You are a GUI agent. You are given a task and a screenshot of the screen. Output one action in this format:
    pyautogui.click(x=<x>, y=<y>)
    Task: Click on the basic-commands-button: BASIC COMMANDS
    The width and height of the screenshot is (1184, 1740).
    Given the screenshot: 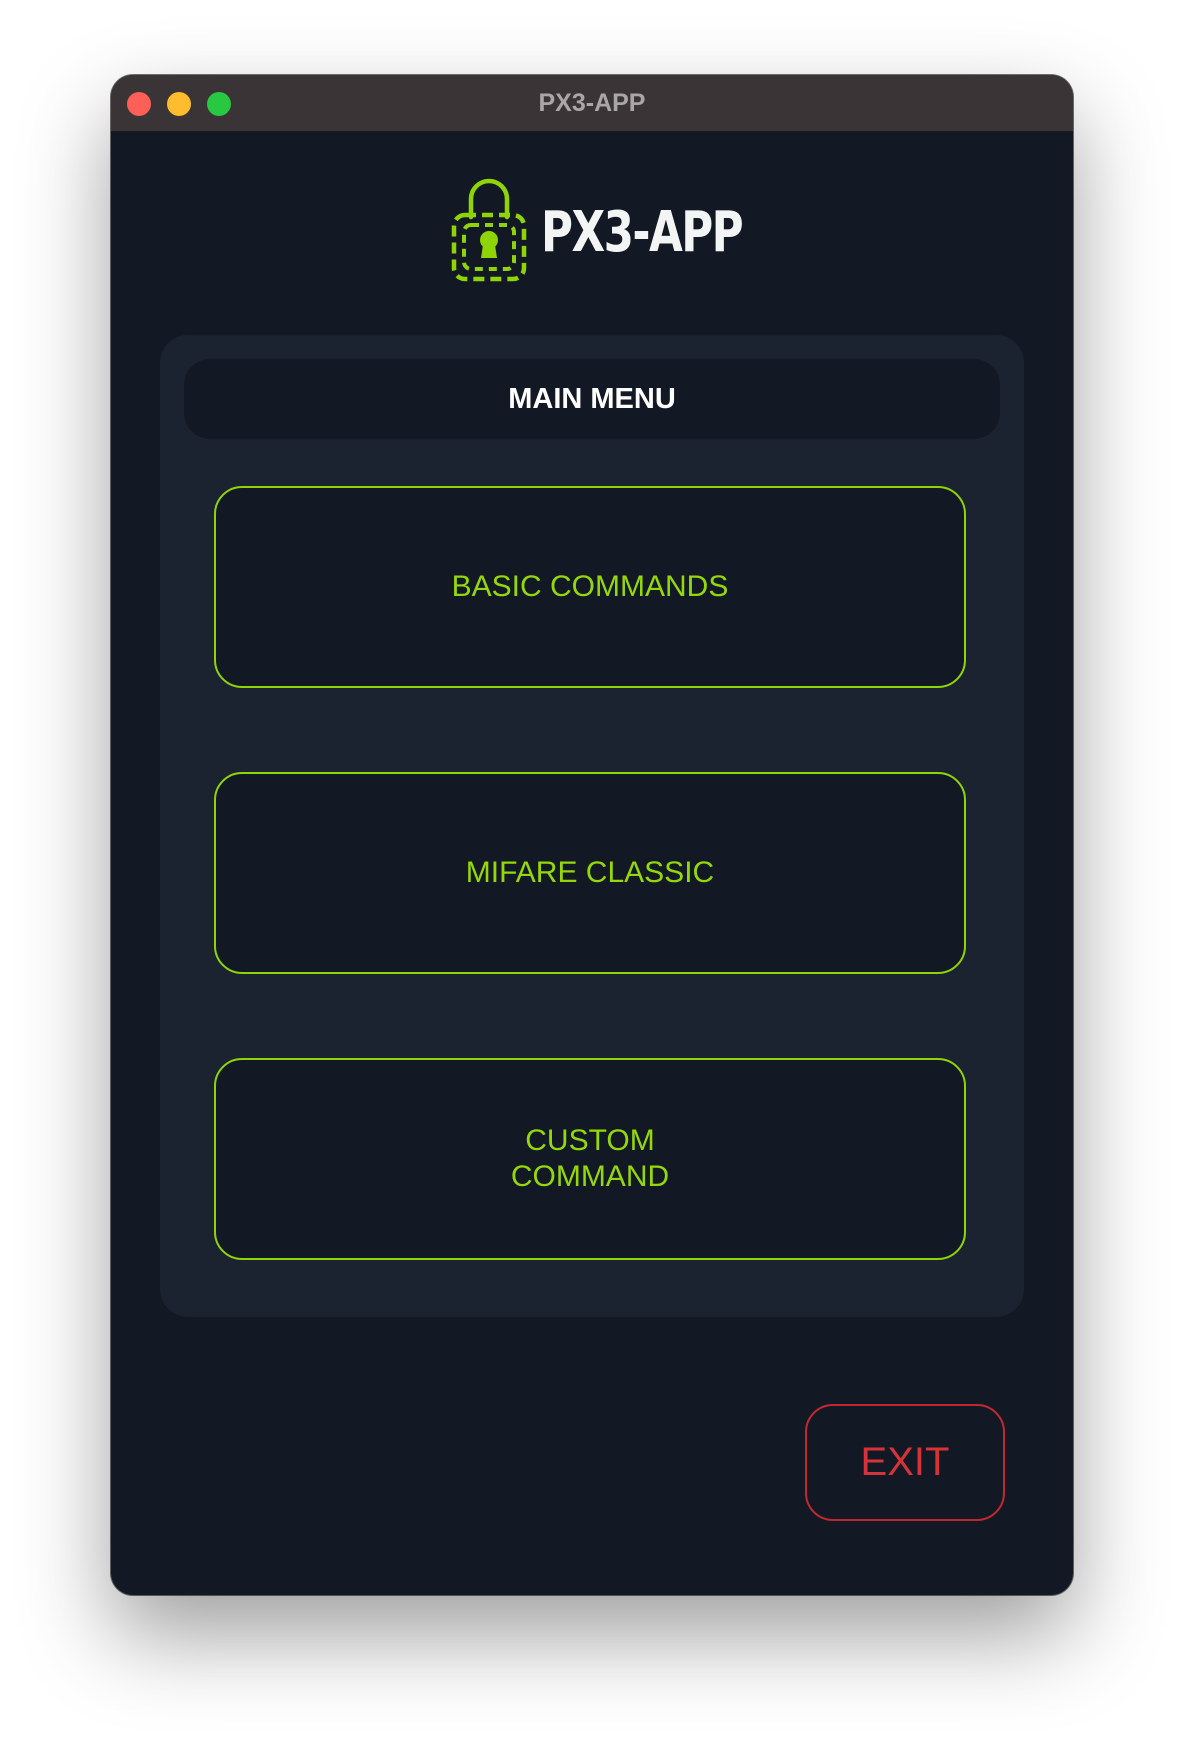 What is the action you would take?
    pyautogui.click(x=590, y=587)
    